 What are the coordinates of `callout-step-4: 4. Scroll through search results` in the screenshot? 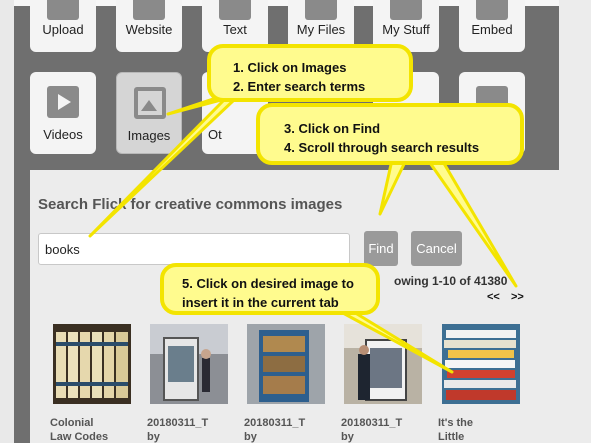 It's located at (382, 147).